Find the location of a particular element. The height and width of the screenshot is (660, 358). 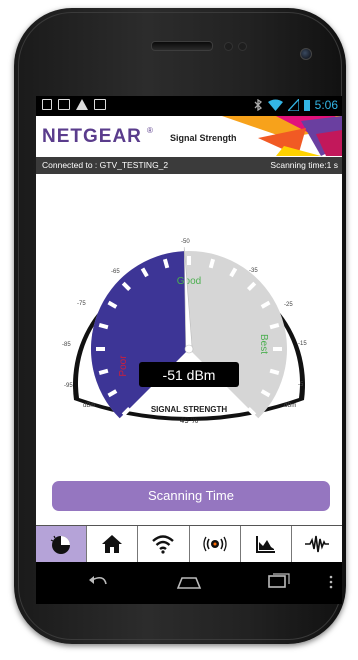

app-header: NETGEAR ® Signal Strength is located at coordinates (189, 136).